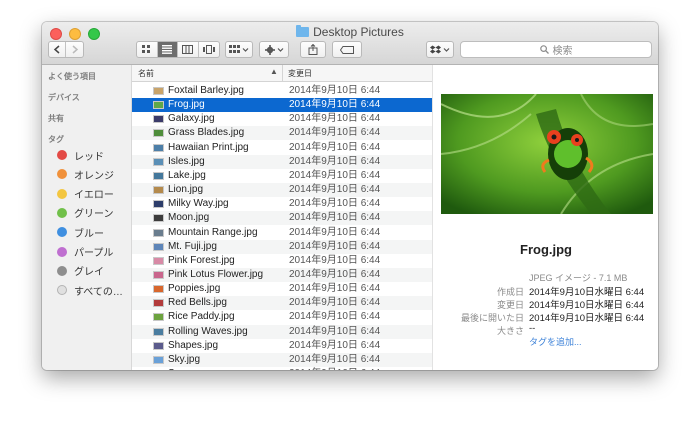 Image resolution: width=700 pixels, height=431 pixels. Describe the element at coordinates (282, 176) in the screenshot. I see `file-row: Lake.jpg 2014年9月10日 6:44` at that location.